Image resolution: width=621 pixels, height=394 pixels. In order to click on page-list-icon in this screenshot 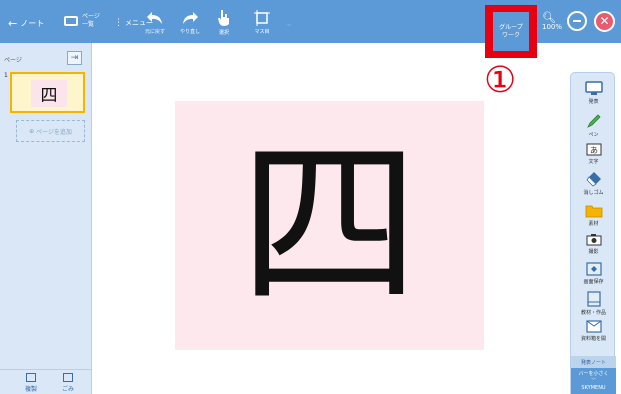, I will do `click(71, 21)`.